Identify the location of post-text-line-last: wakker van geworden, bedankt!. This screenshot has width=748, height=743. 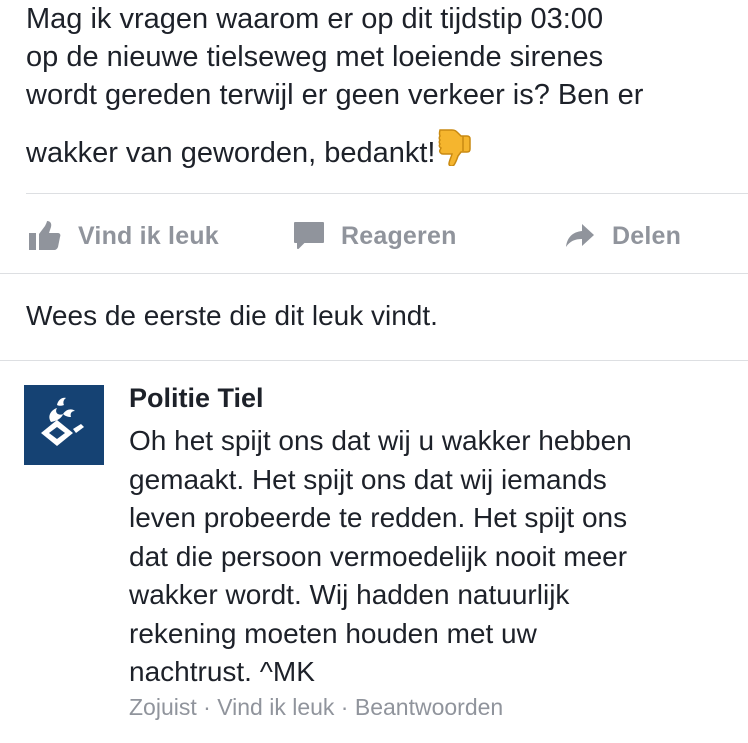
(249, 152).